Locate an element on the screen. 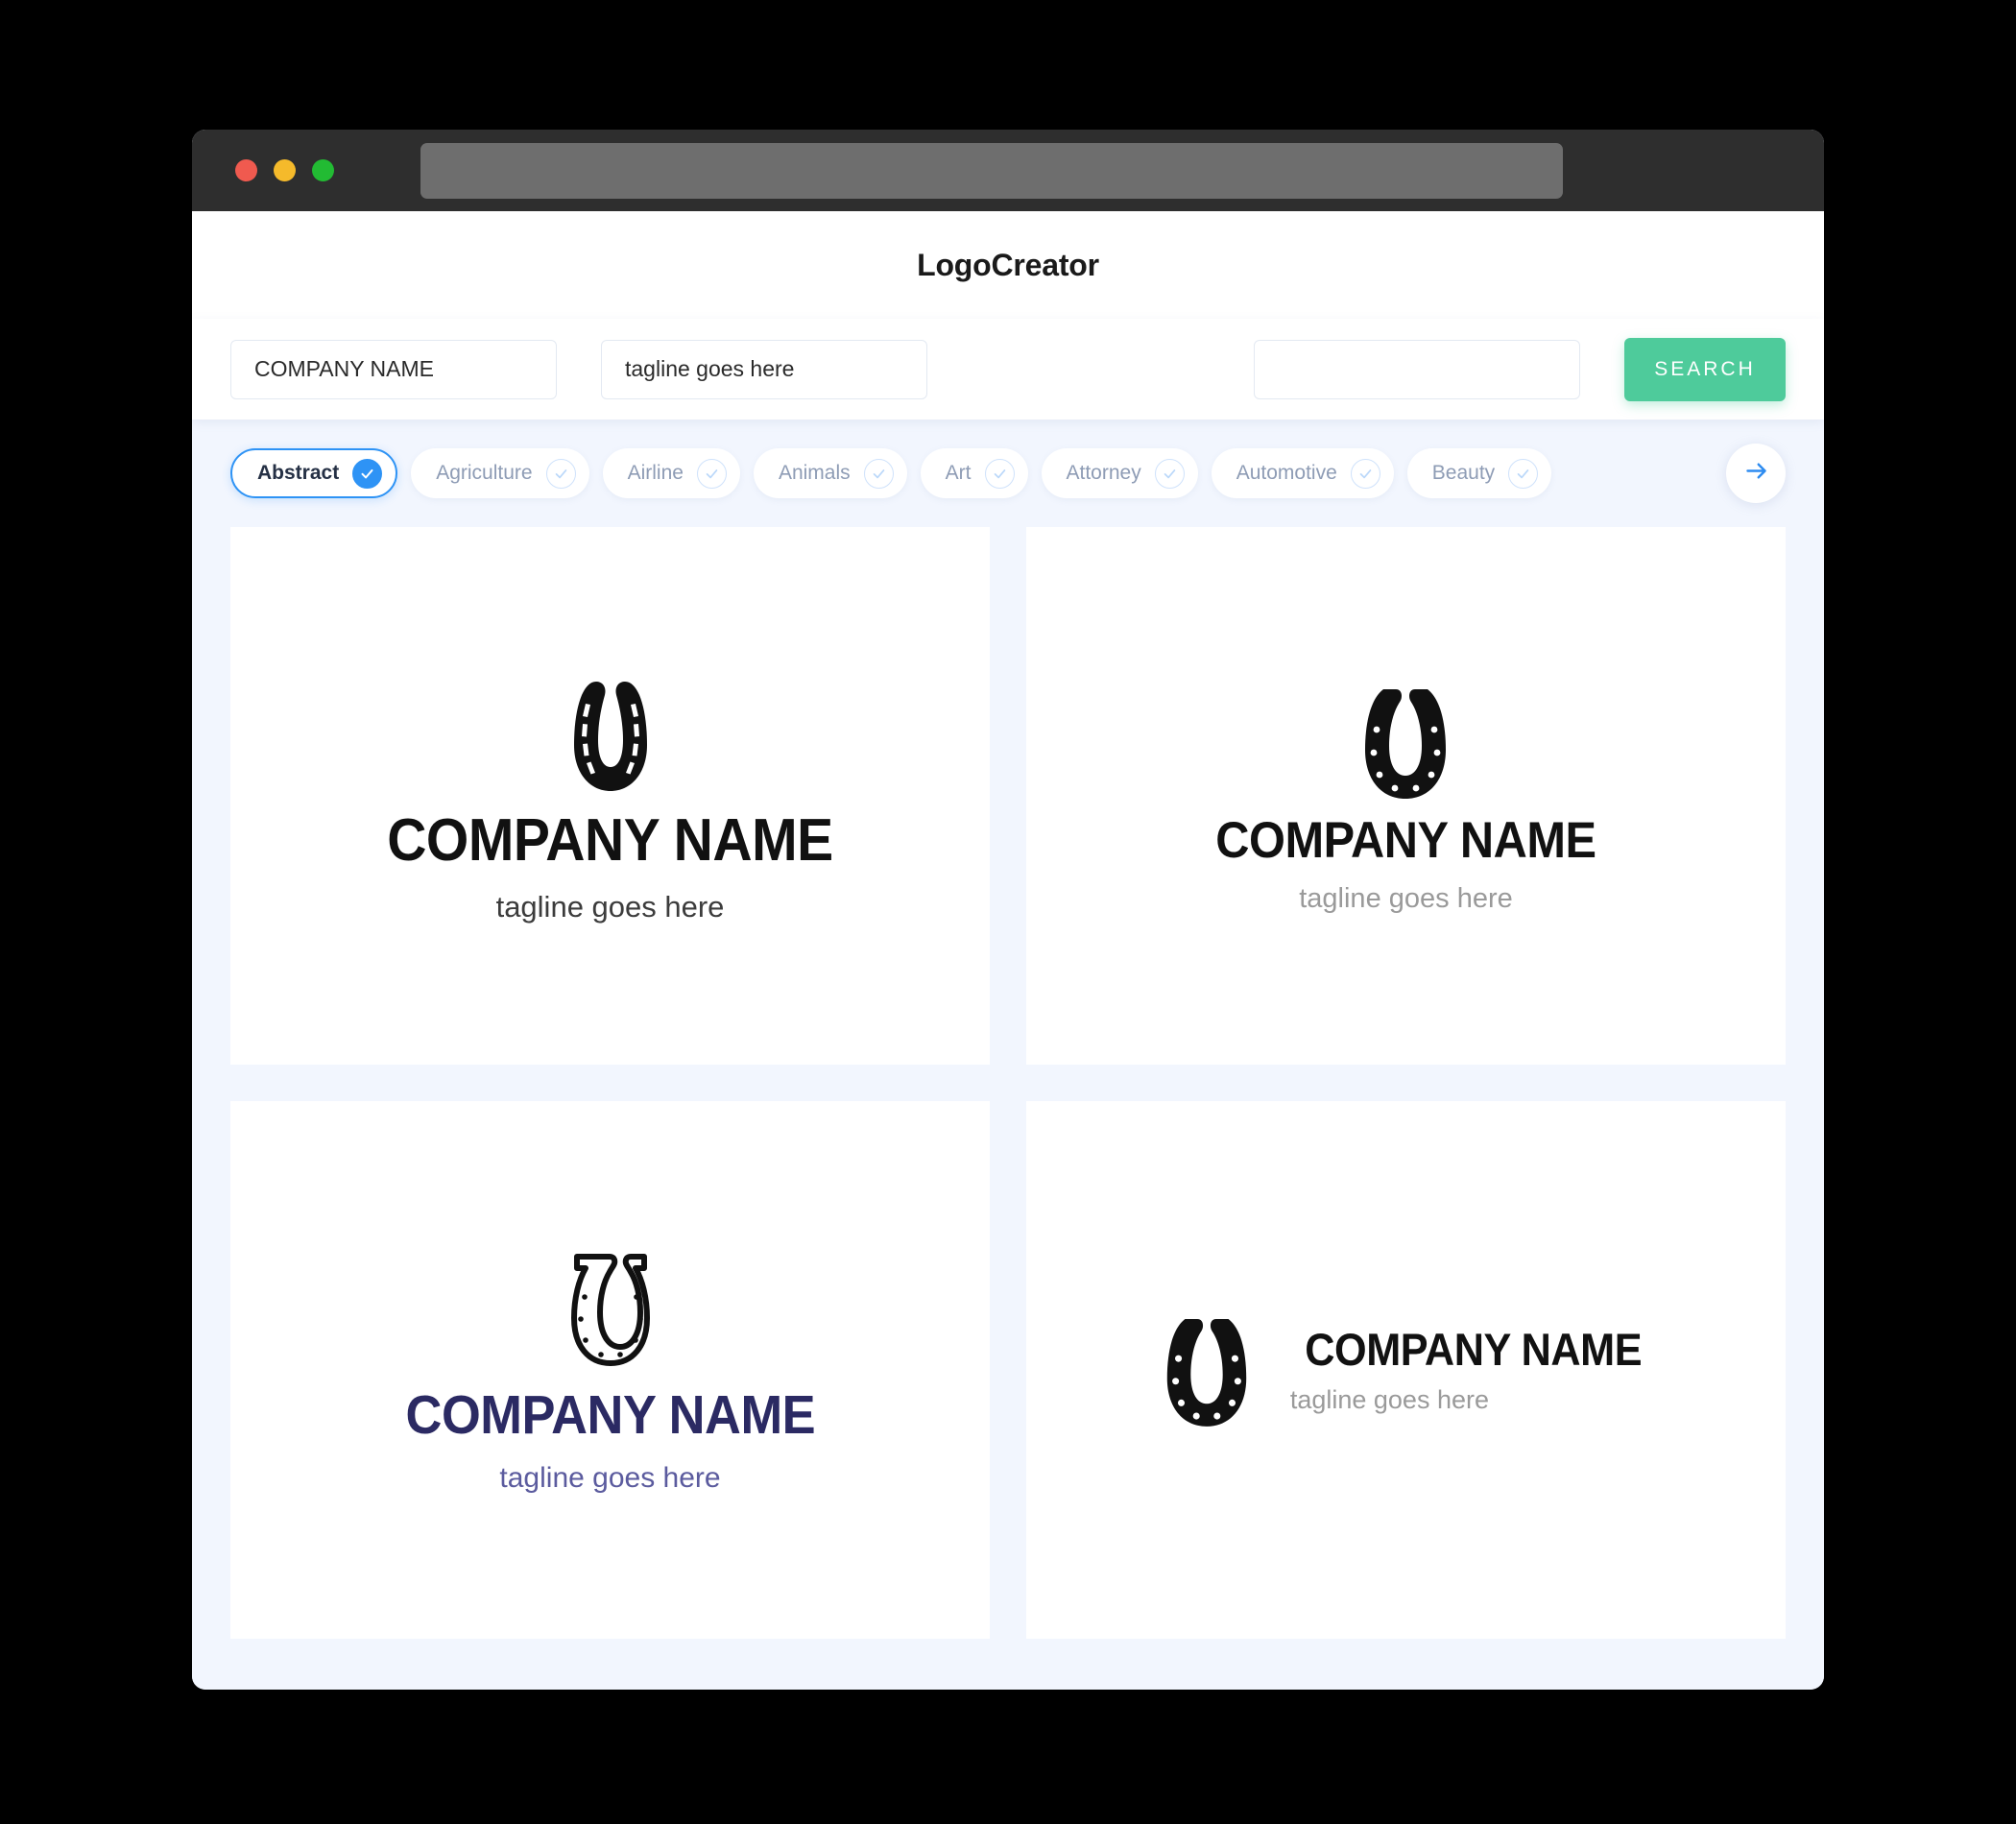 Image resolution: width=2016 pixels, height=1824 pixels. company-name-input is located at coordinates (393, 369).